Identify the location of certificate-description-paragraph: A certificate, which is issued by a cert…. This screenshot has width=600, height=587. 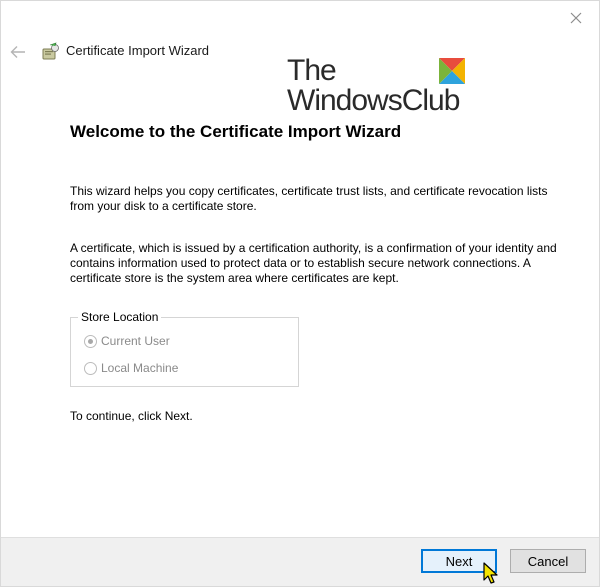
(313, 263).